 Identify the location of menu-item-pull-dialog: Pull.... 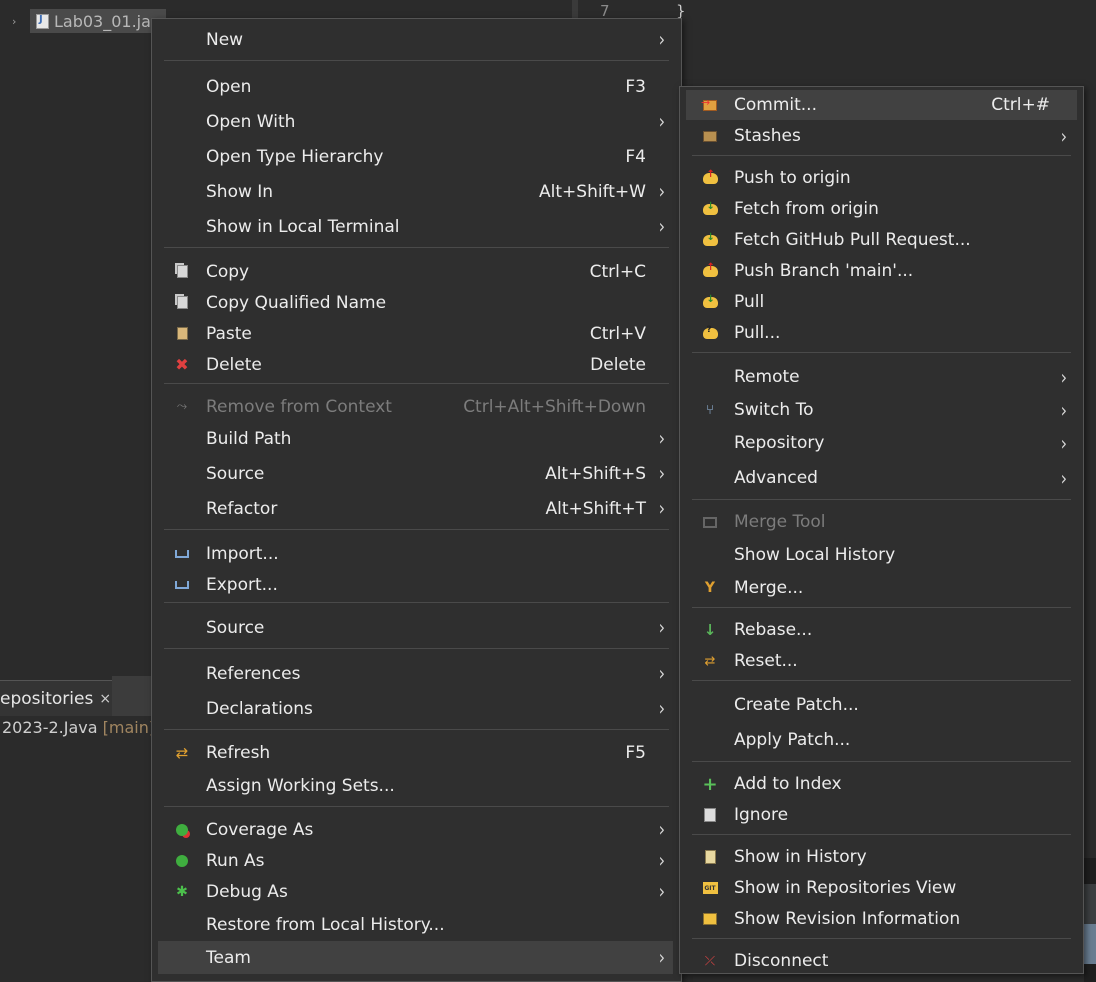
(881, 333).